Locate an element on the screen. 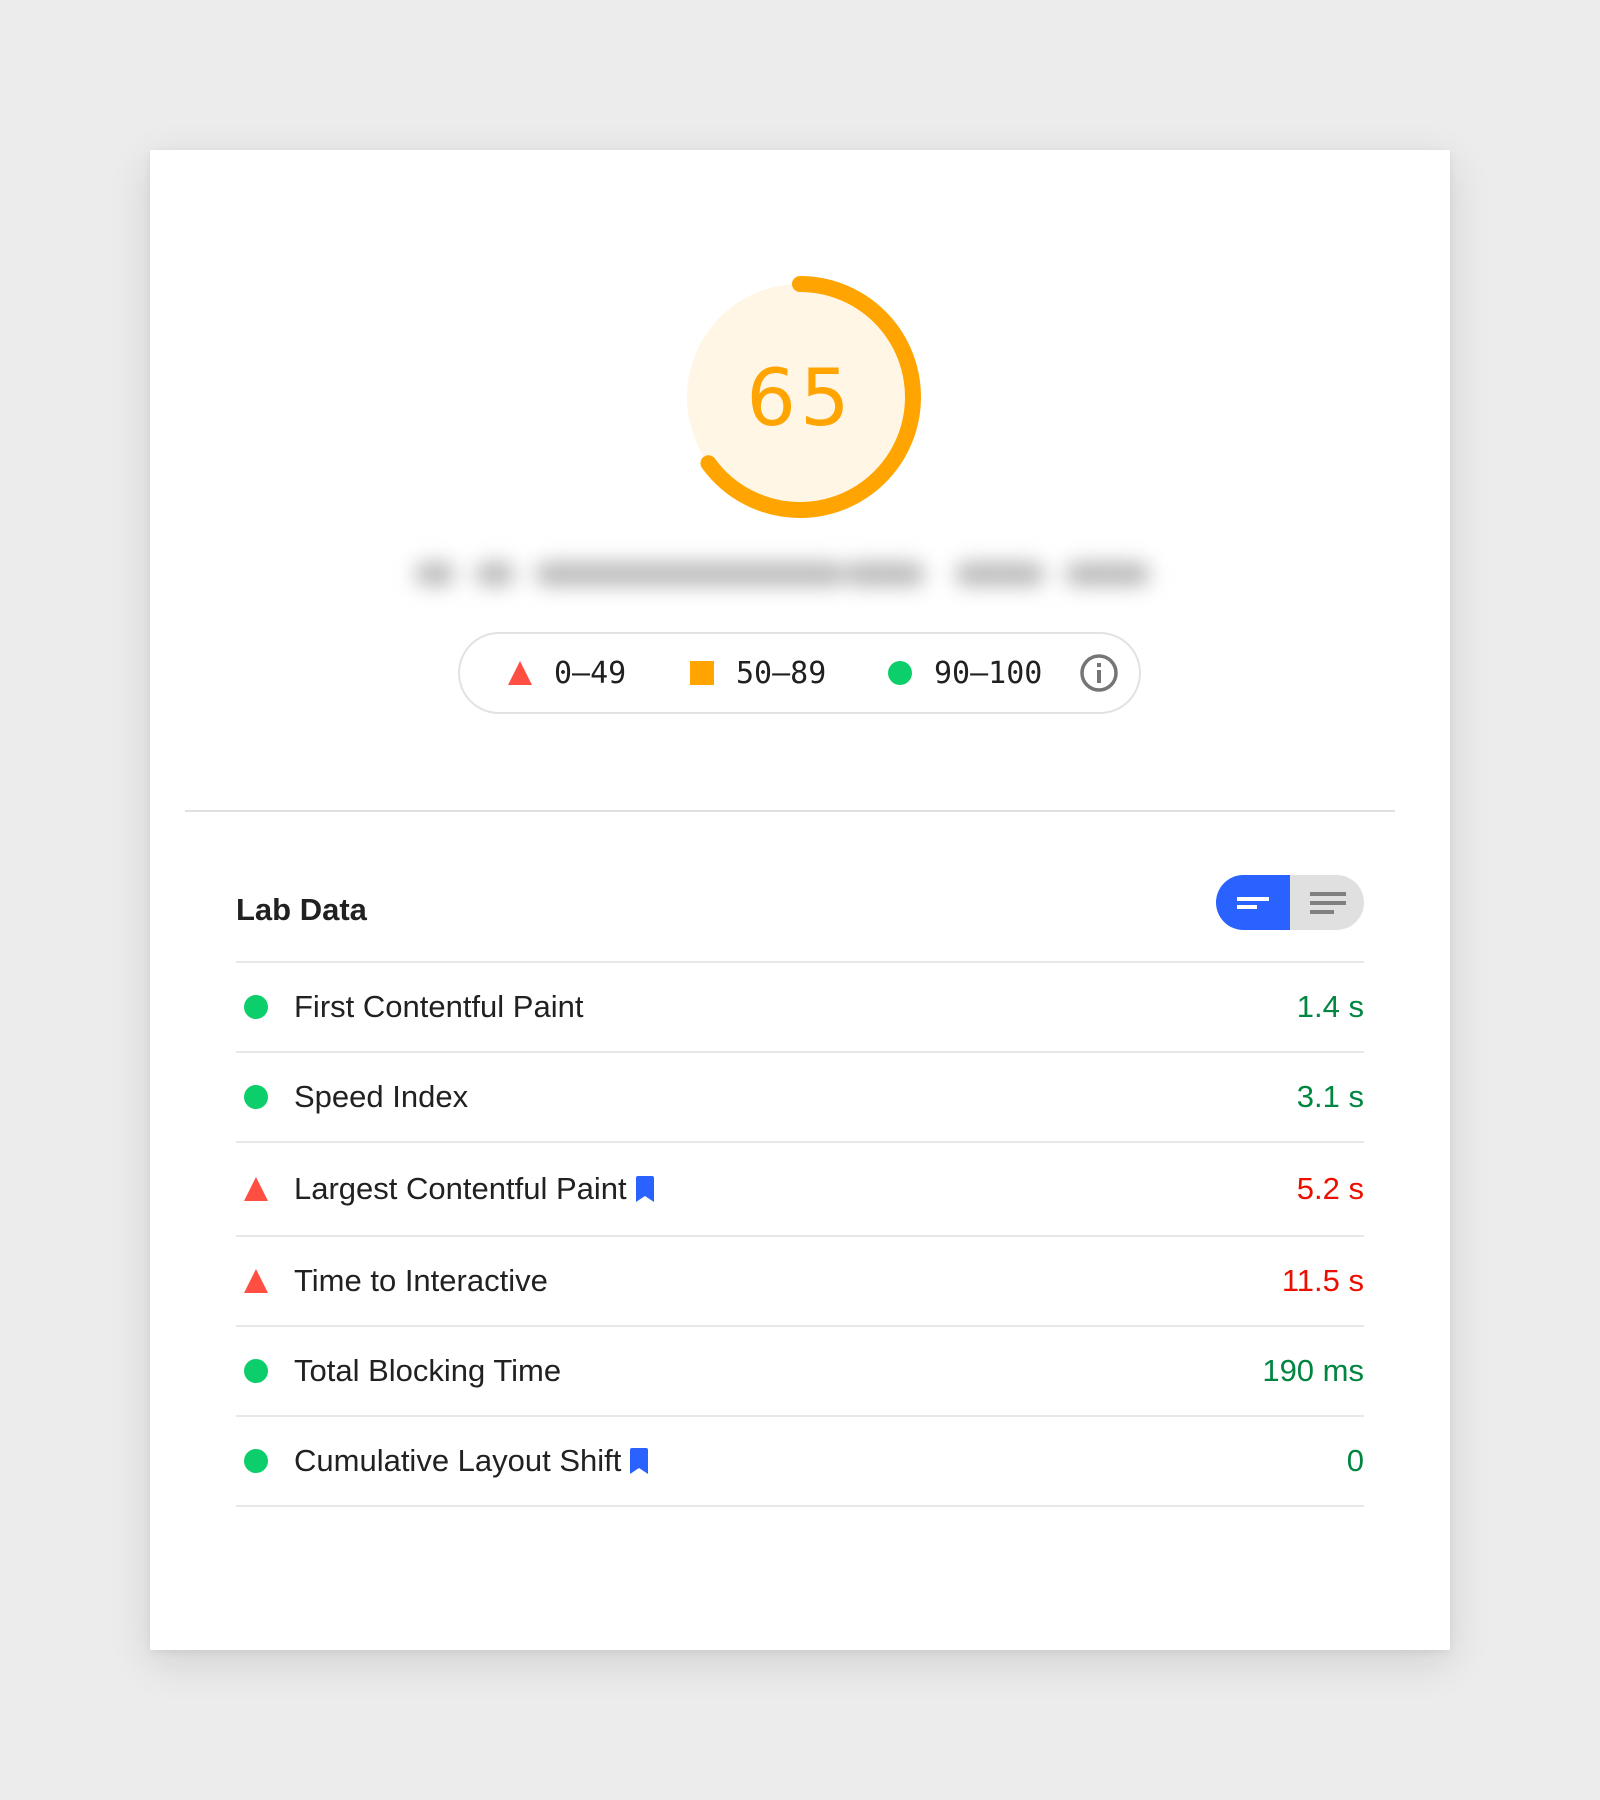 The height and width of the screenshot is (1800, 1600). metric-name: Time to Interactive is located at coordinates (421, 1281).